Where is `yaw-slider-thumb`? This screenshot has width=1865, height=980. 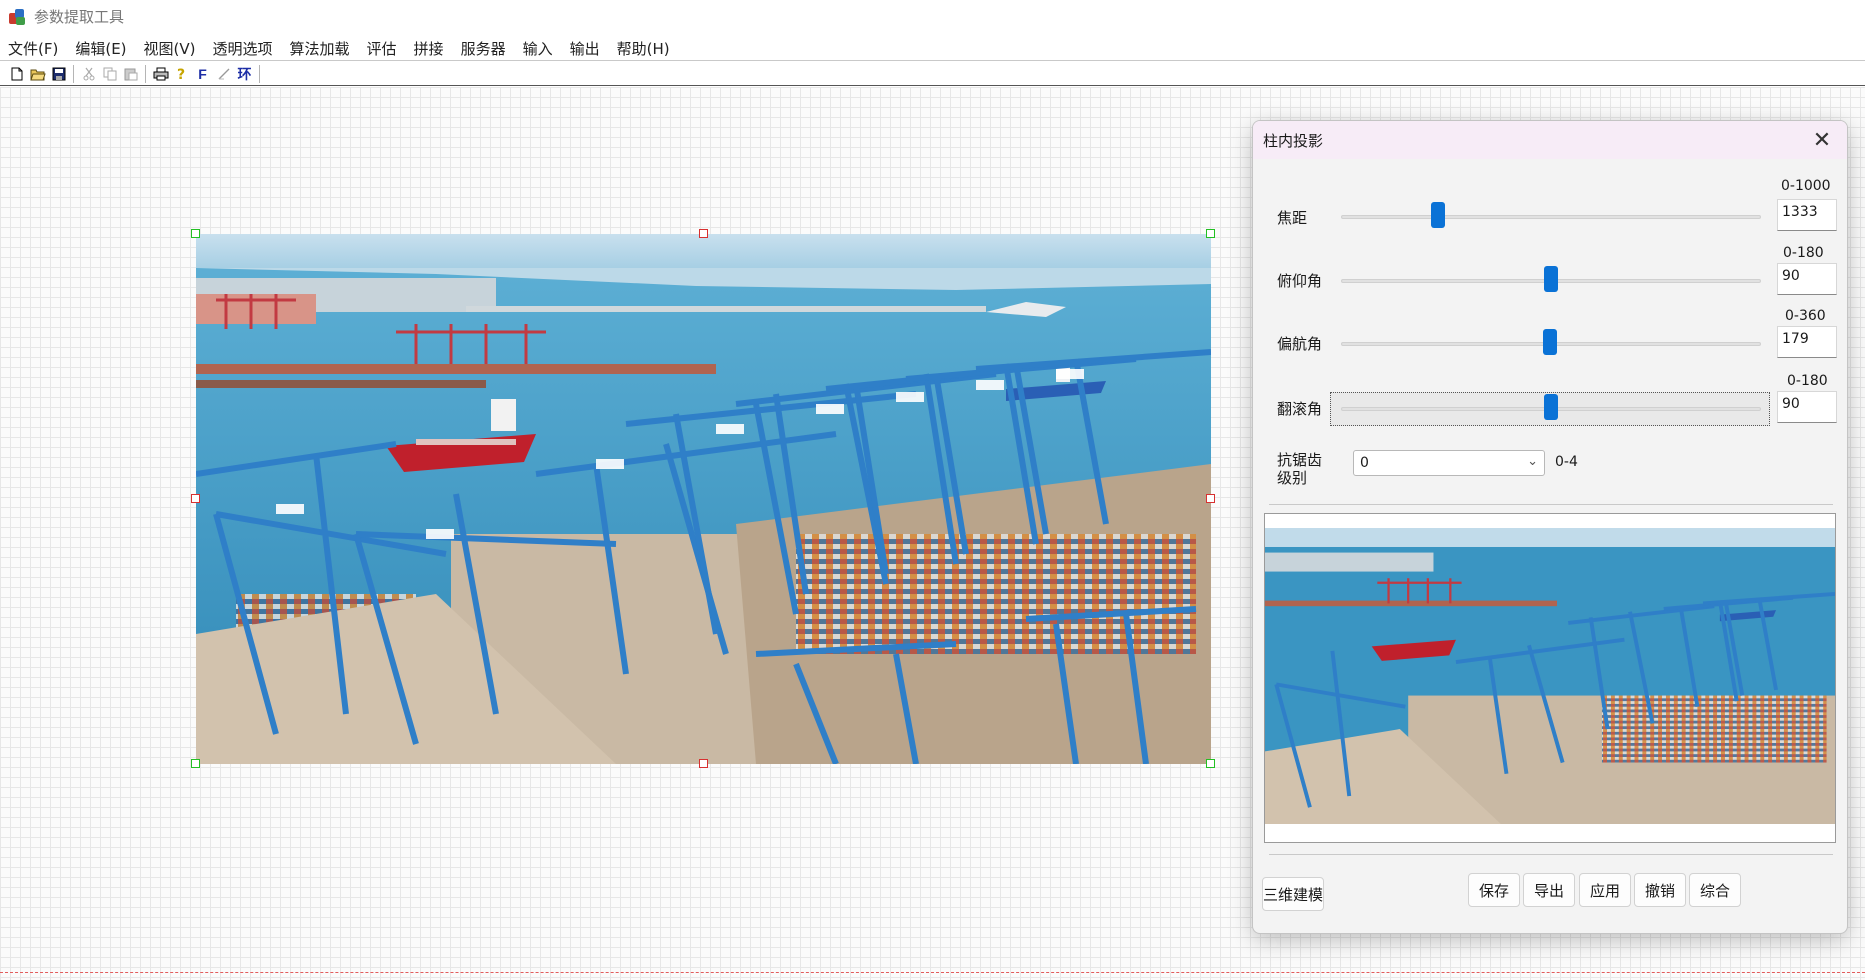 yaw-slider-thumb is located at coordinates (1549, 342).